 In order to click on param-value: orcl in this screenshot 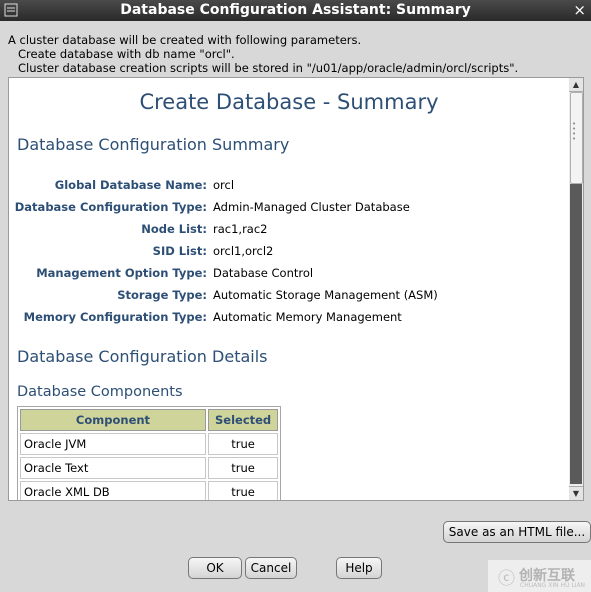, I will do `click(224, 185)`.